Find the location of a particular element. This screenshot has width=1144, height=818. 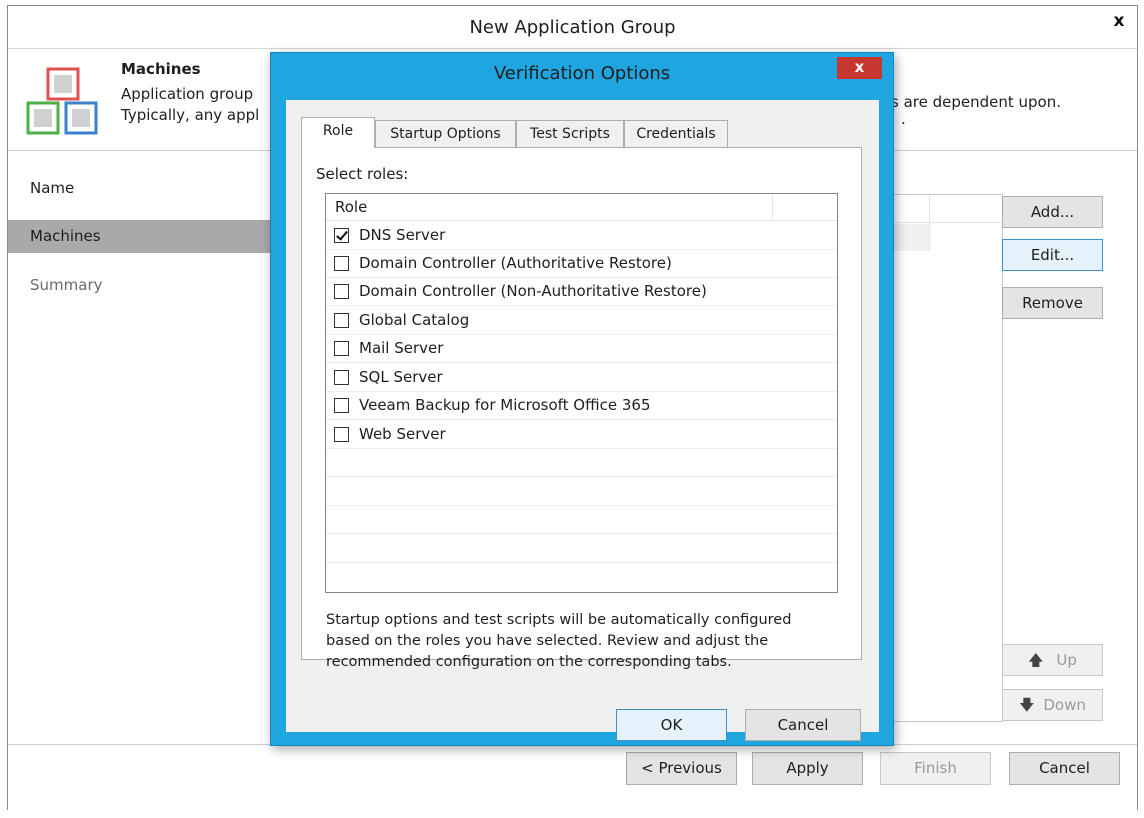

step-description-line1: Application group is located at coordinates (187, 94).